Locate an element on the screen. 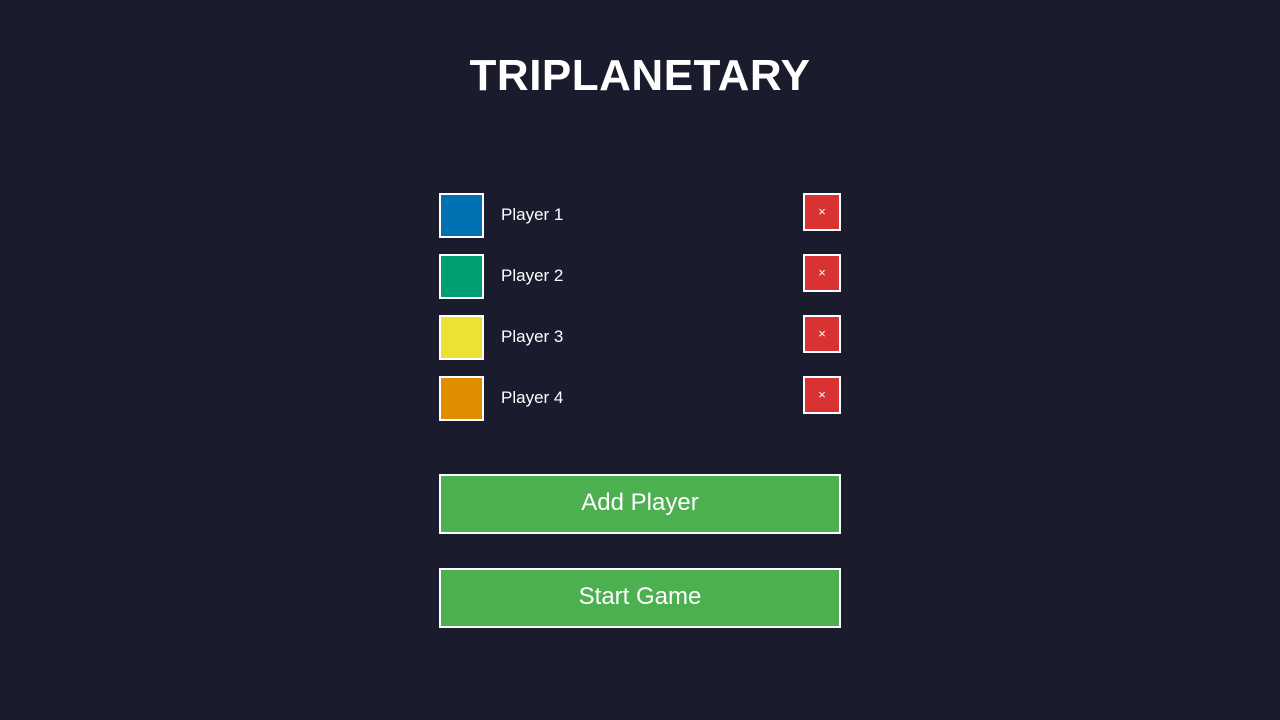 This screenshot has height=720, width=1280. player-name: Player 4 is located at coordinates (532, 397).